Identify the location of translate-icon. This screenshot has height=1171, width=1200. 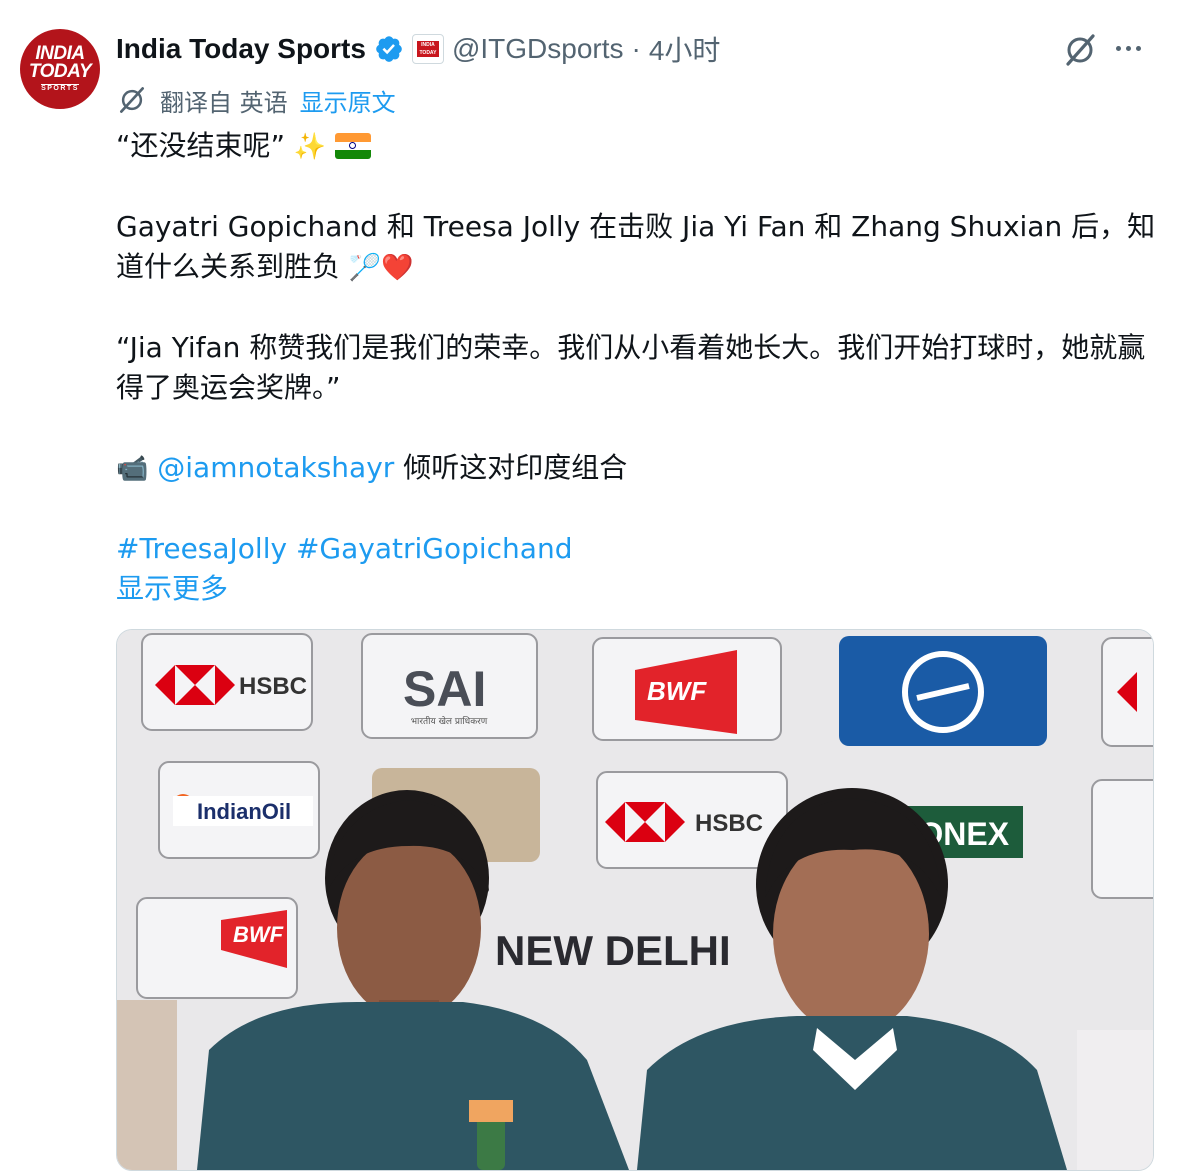
(132, 100).